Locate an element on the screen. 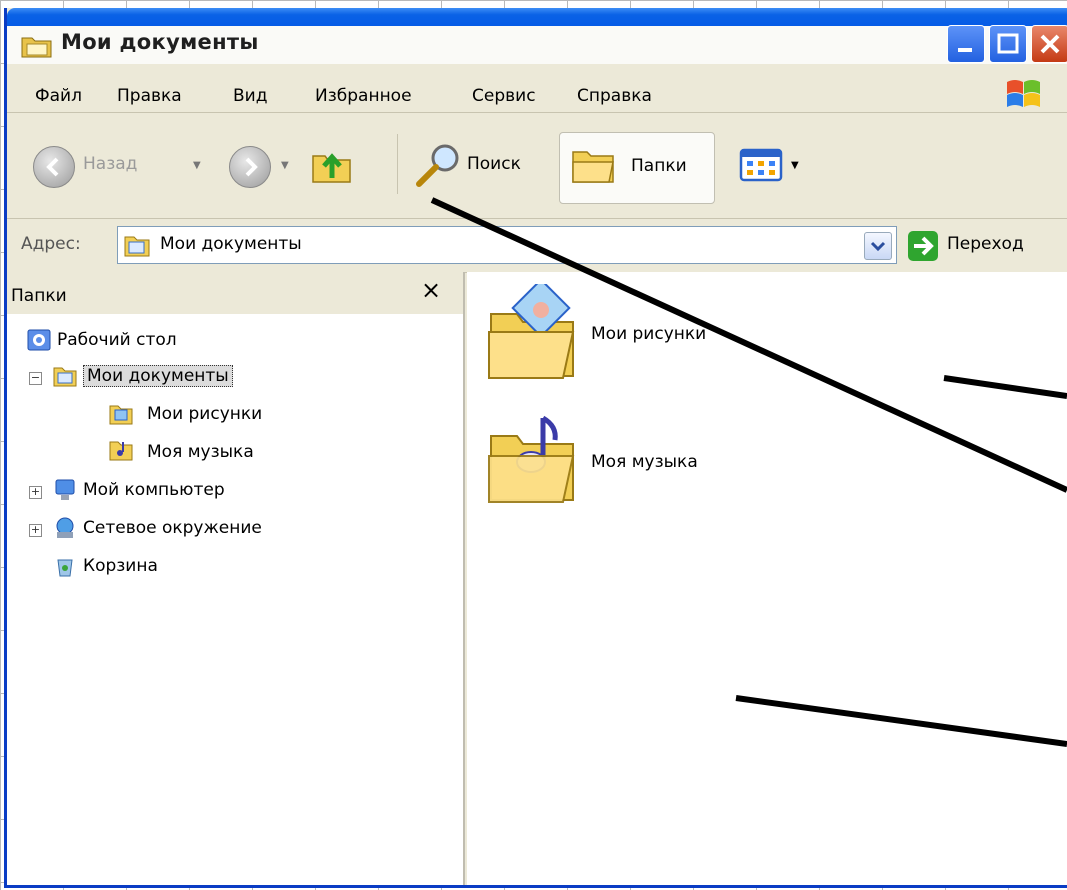  menu-favorites: Избранное is located at coordinates (363, 96).